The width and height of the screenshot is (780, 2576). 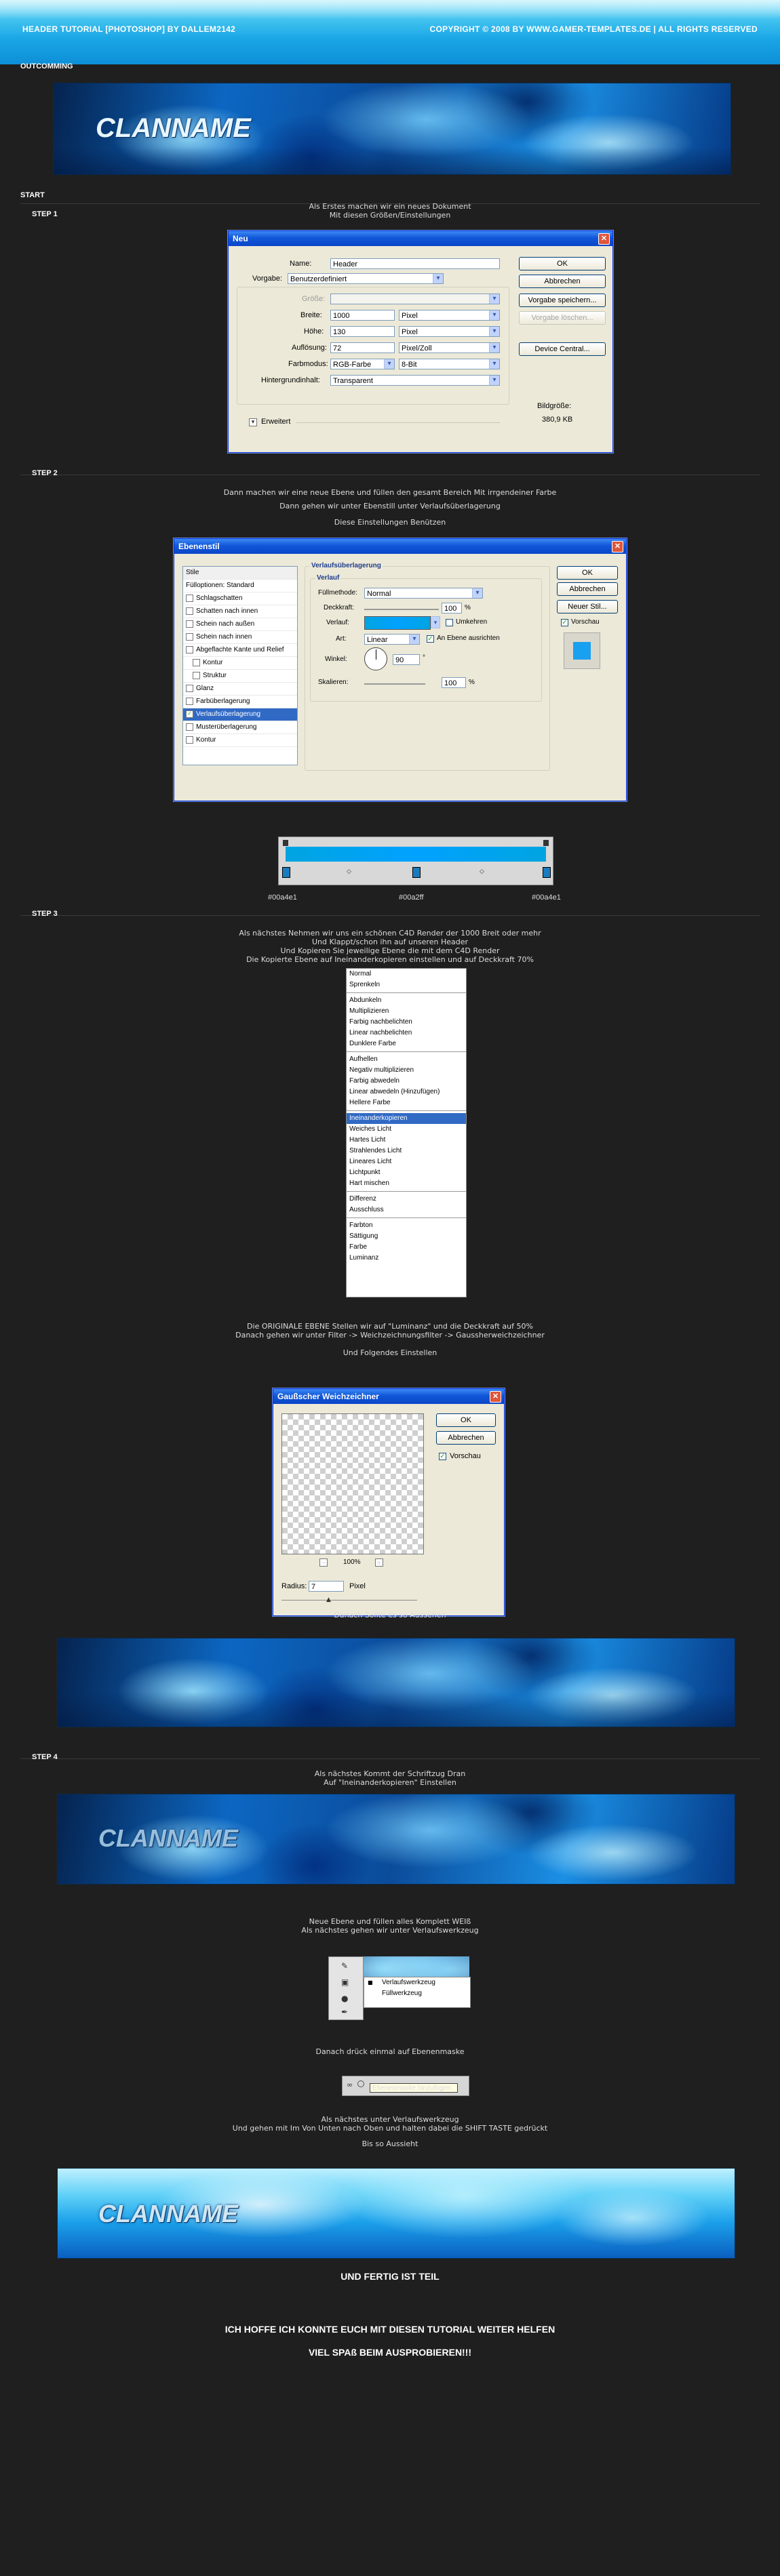 I want to click on height-unit-select: Pixel, so click(x=449, y=331).